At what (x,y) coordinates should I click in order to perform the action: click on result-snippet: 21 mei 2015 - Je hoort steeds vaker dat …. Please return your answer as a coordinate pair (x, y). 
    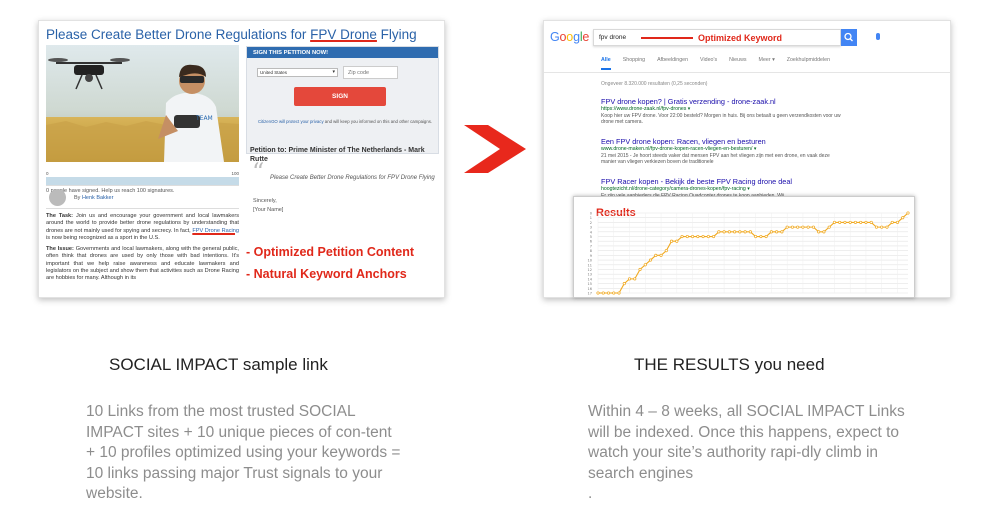
    Looking at the image, I should click on (715, 159).